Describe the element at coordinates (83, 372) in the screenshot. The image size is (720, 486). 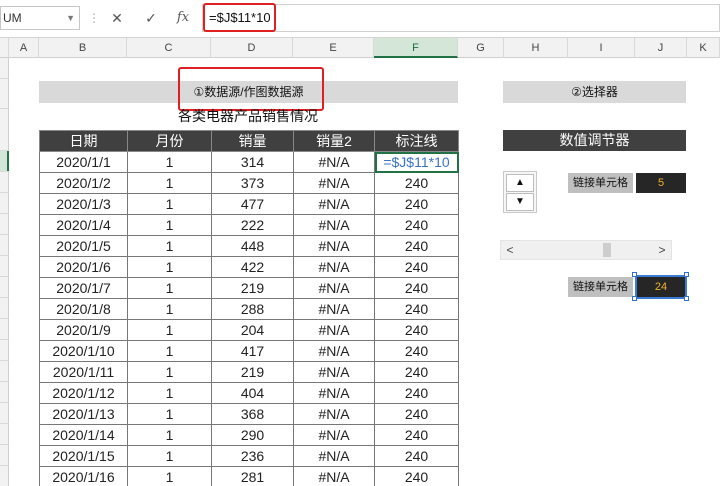
I see `cell-date: 2020/1/11` at that location.